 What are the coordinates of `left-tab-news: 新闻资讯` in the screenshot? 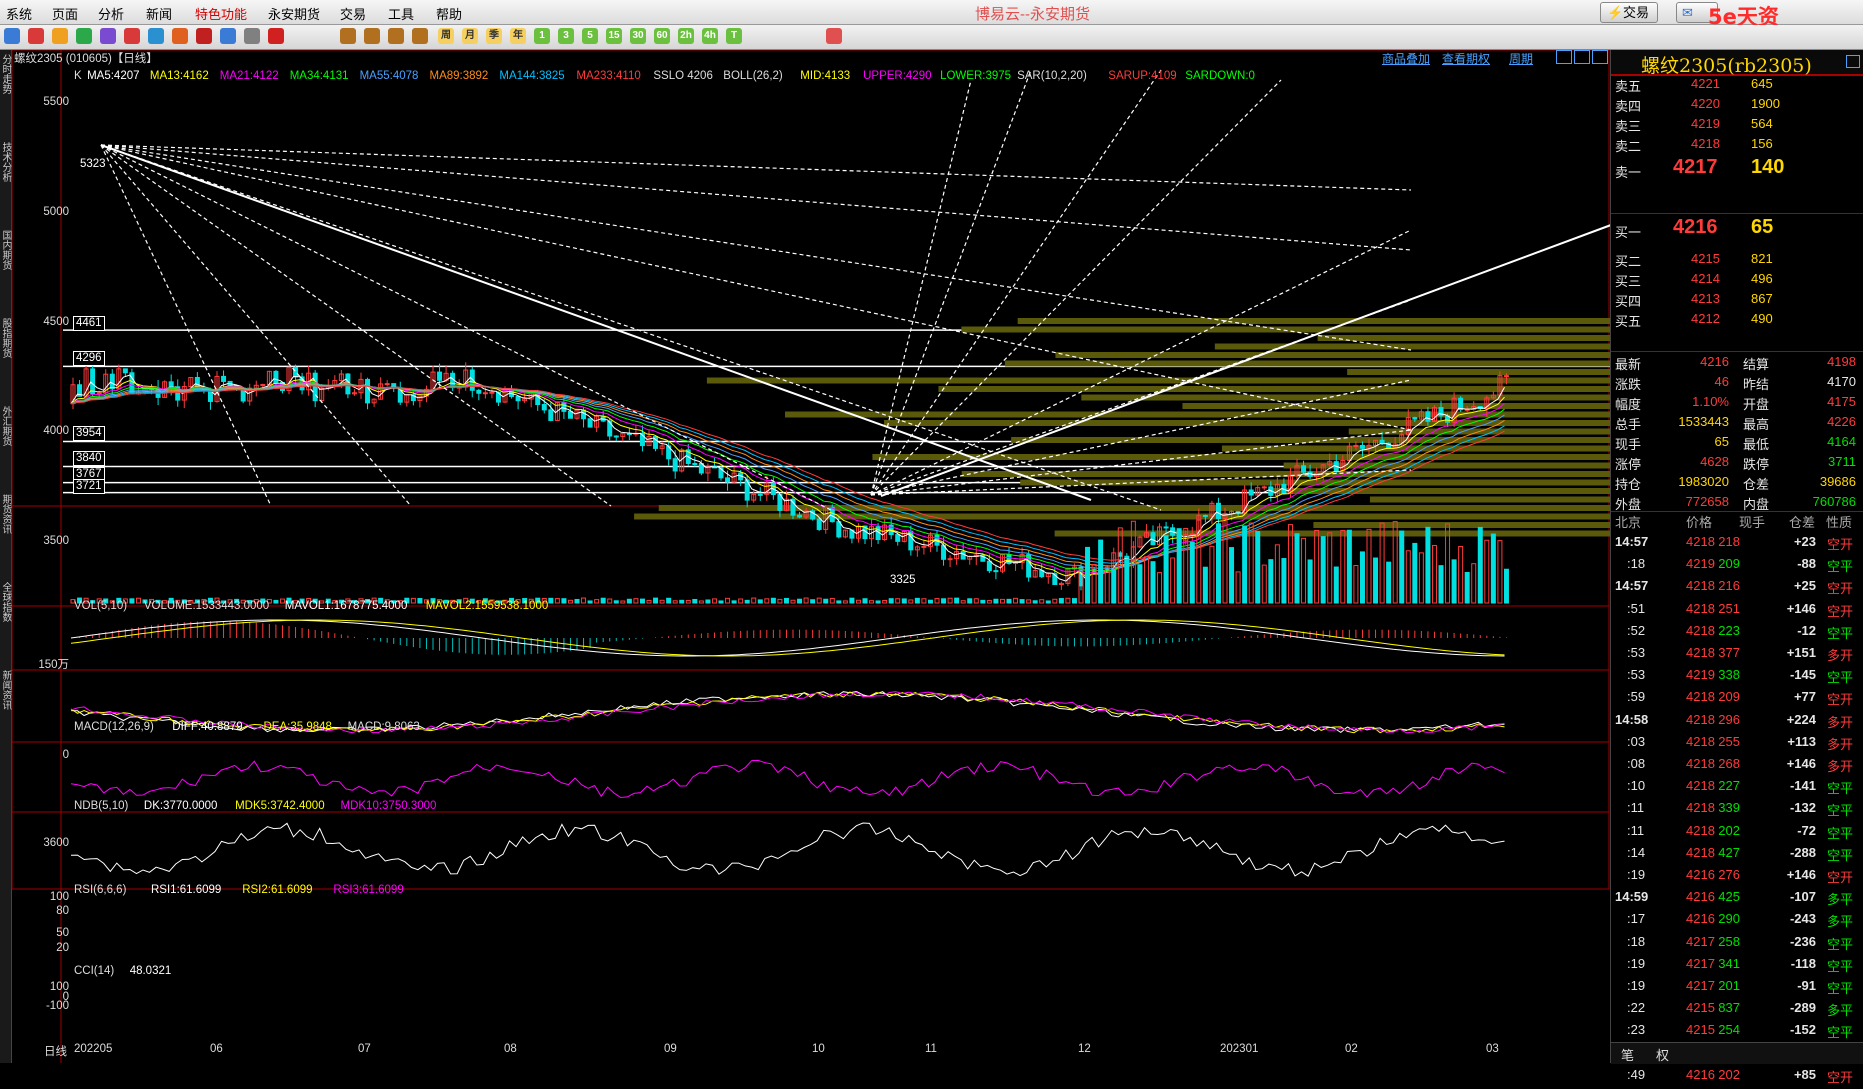 It's located at (5, 690).